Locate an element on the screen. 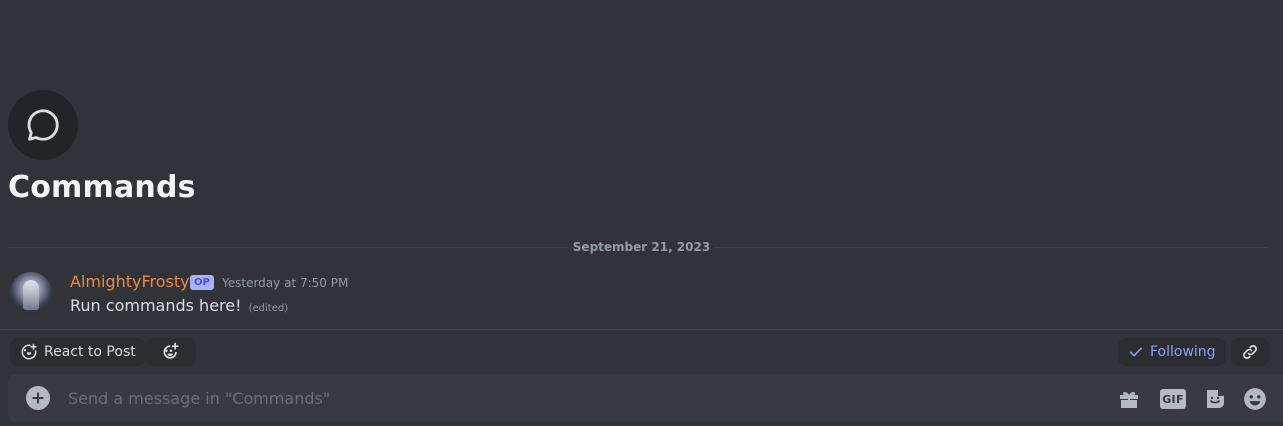 The image size is (1283, 426). date-divider-label: September 21, 2023 is located at coordinates (641, 247).